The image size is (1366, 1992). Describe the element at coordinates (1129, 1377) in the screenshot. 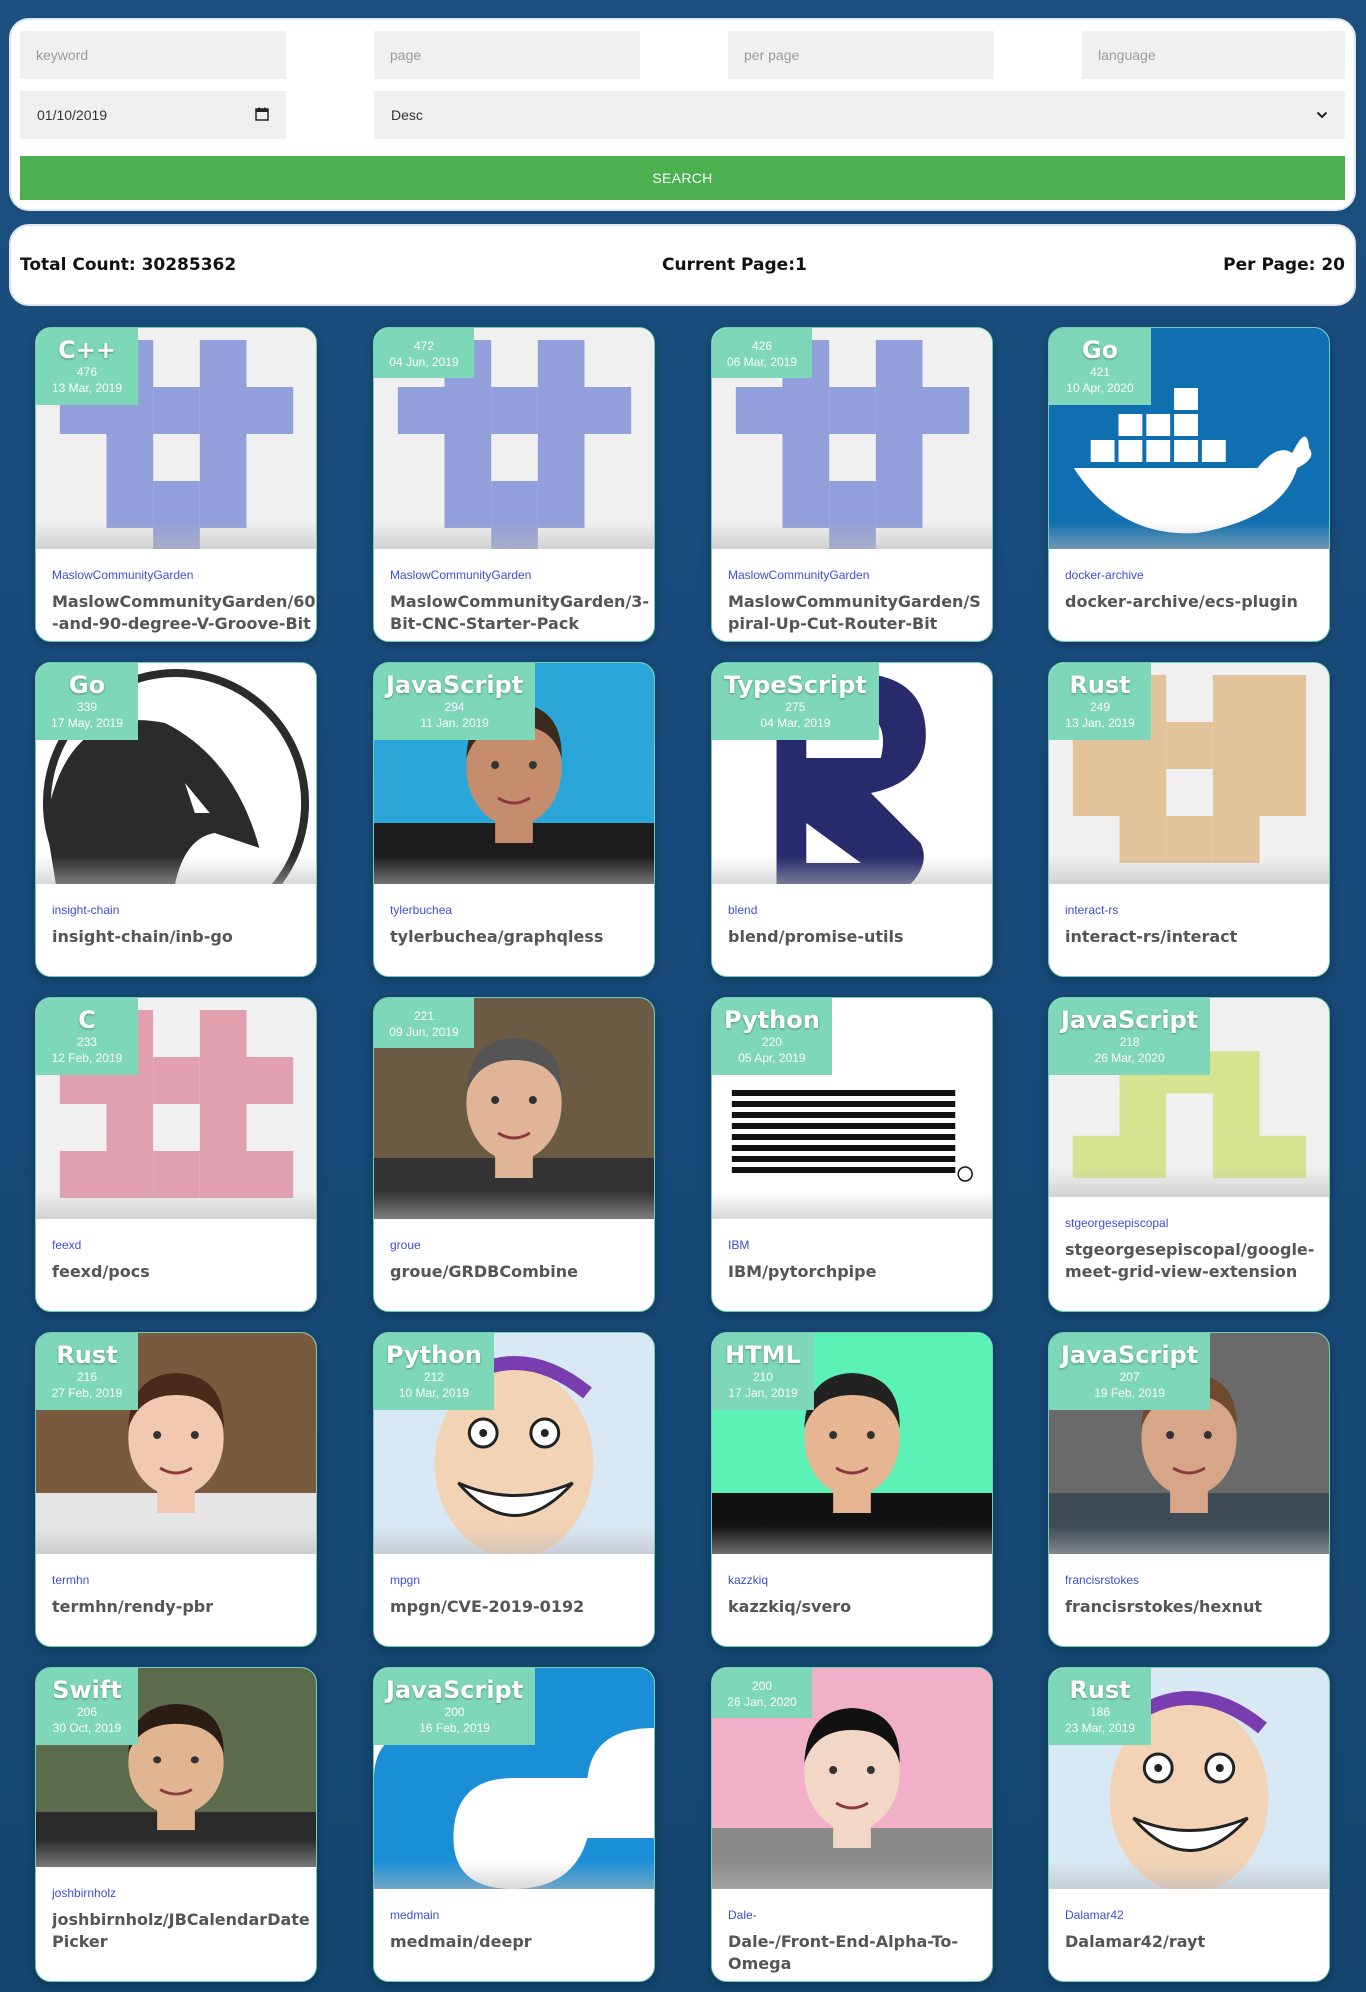

I see `star-count: 207` at that location.